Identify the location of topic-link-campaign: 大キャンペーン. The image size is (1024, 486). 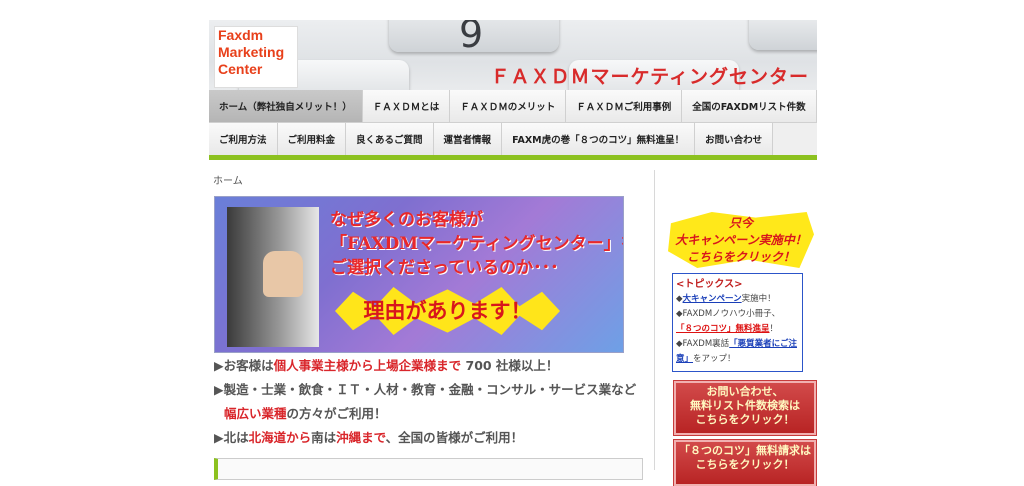
(712, 299).